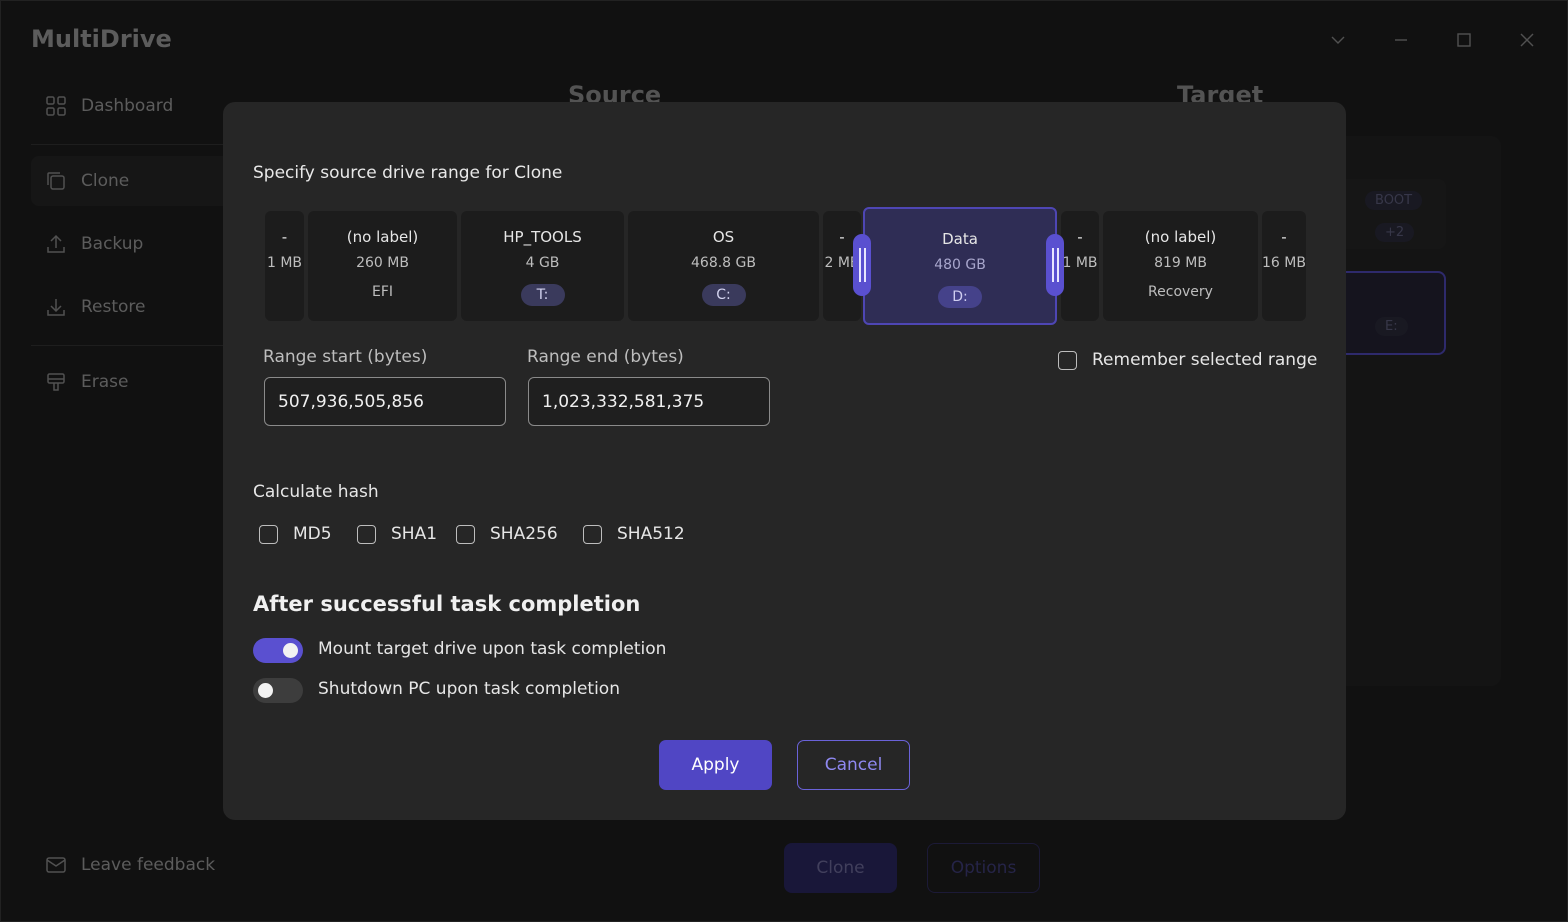 This screenshot has width=1568, height=922. What do you see at coordinates (960, 239) in the screenshot?
I see `partition-label: Data` at bounding box center [960, 239].